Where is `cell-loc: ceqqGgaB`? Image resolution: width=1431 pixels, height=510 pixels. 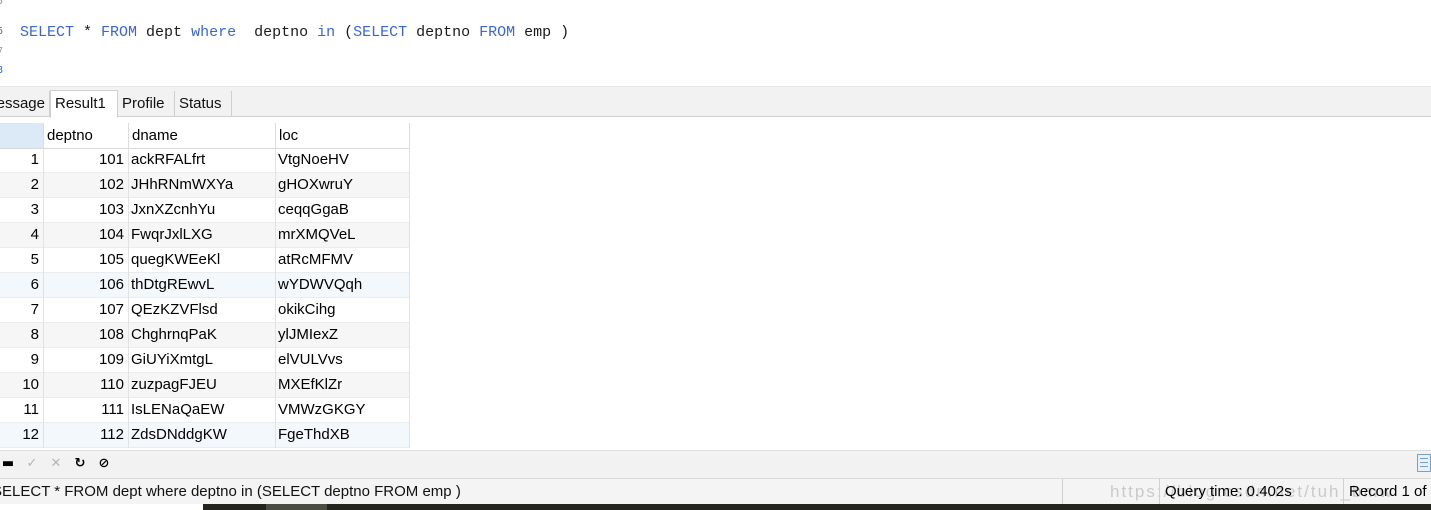 cell-loc: ceqqGgaB is located at coordinates (343, 210).